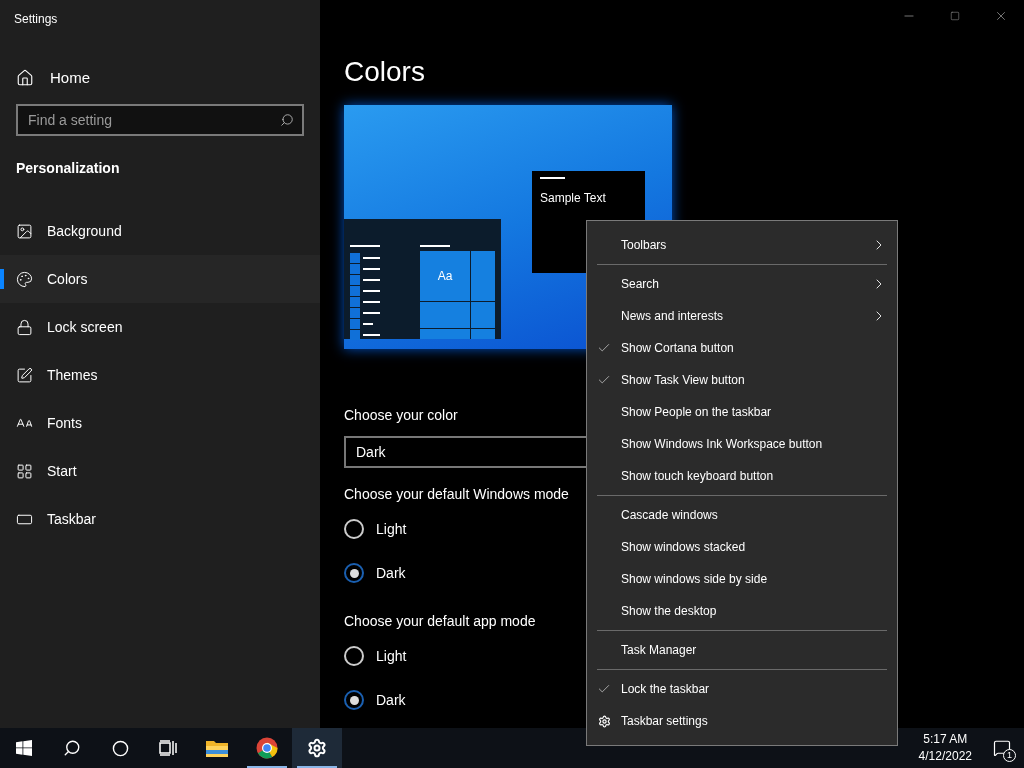  What do you see at coordinates (573, 198) in the screenshot?
I see `preview-text: Sample Text` at bounding box center [573, 198].